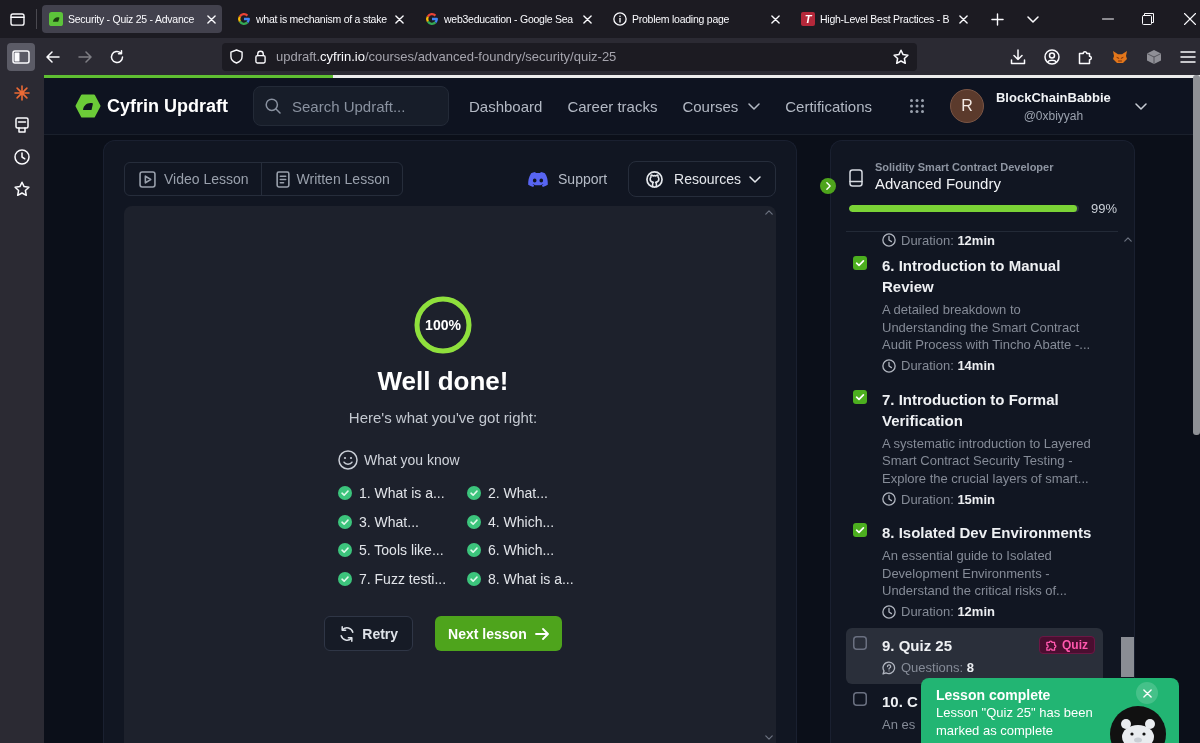 The height and width of the screenshot is (743, 1200). Describe the element at coordinates (1053, 97) in the screenshot. I see `user-name: BlockChainBabbie` at that location.